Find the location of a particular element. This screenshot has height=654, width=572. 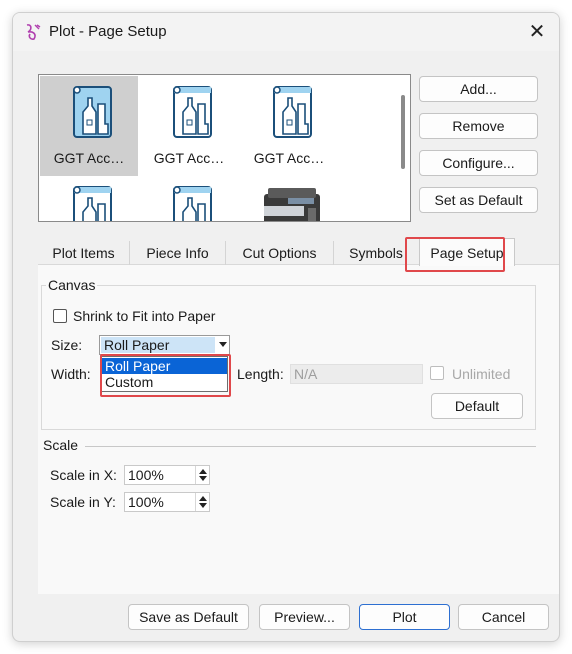

shrink-to-fit-label: Shrink to Fit into Paper is located at coordinates (144, 316).